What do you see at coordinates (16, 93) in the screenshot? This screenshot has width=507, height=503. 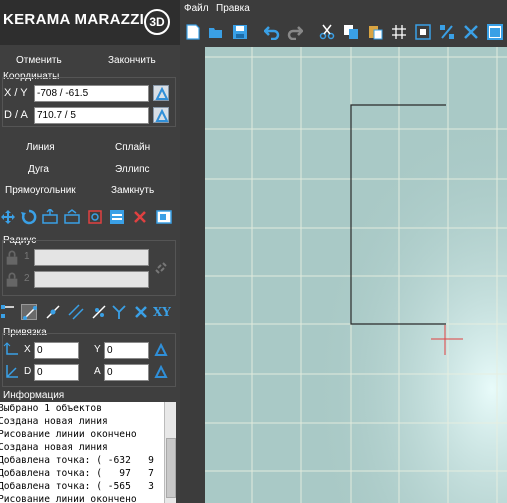 I see `xy-label: X / Y` at bounding box center [16, 93].